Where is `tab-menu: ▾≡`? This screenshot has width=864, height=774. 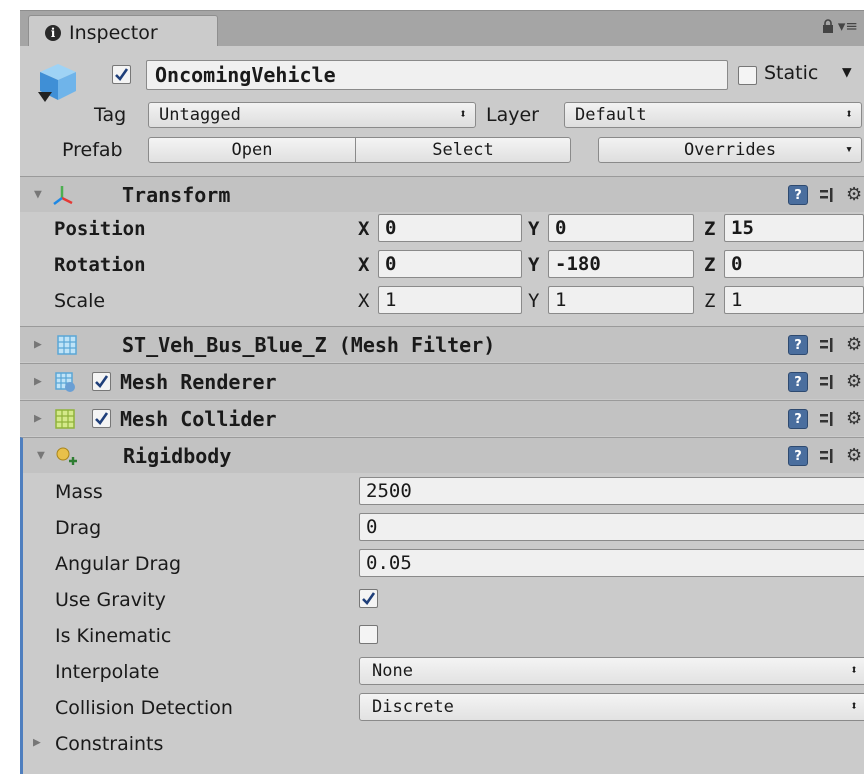 tab-menu: ▾≡ is located at coordinates (840, 26).